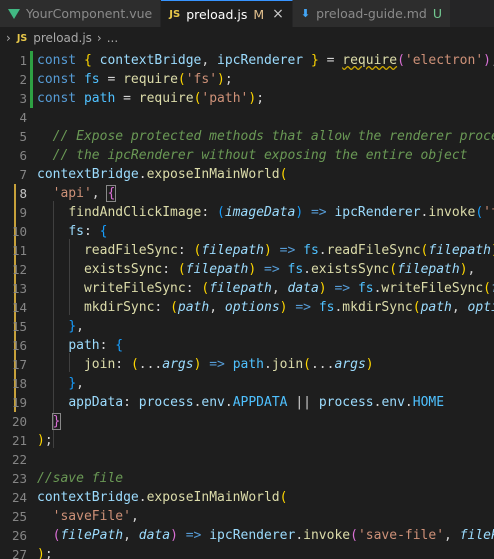 The width and height of the screenshot is (494, 559). I want to click on tab-yourcomponent-vue: YourComponent.vue, so click(81, 13).